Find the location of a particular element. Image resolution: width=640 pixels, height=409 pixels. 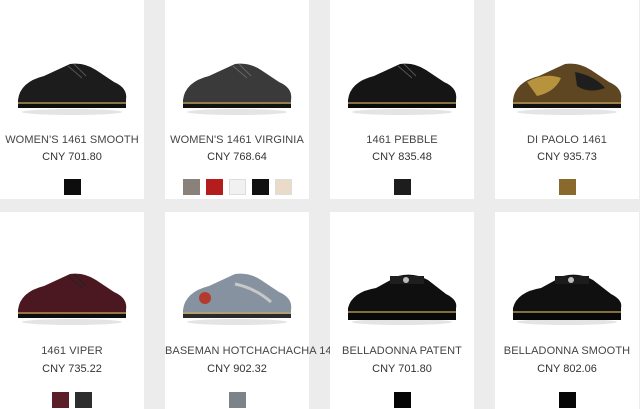

product-price: CNY 835.48 is located at coordinates (402, 157).